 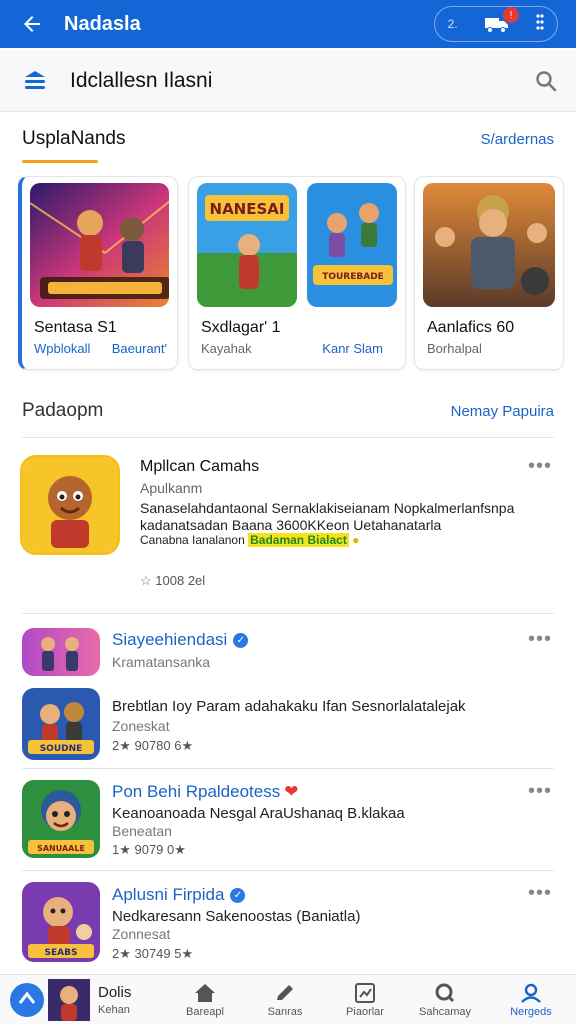 What do you see at coordinates (205, 1011) in the screenshot?
I see `nav-item-label: Bareapl` at bounding box center [205, 1011].